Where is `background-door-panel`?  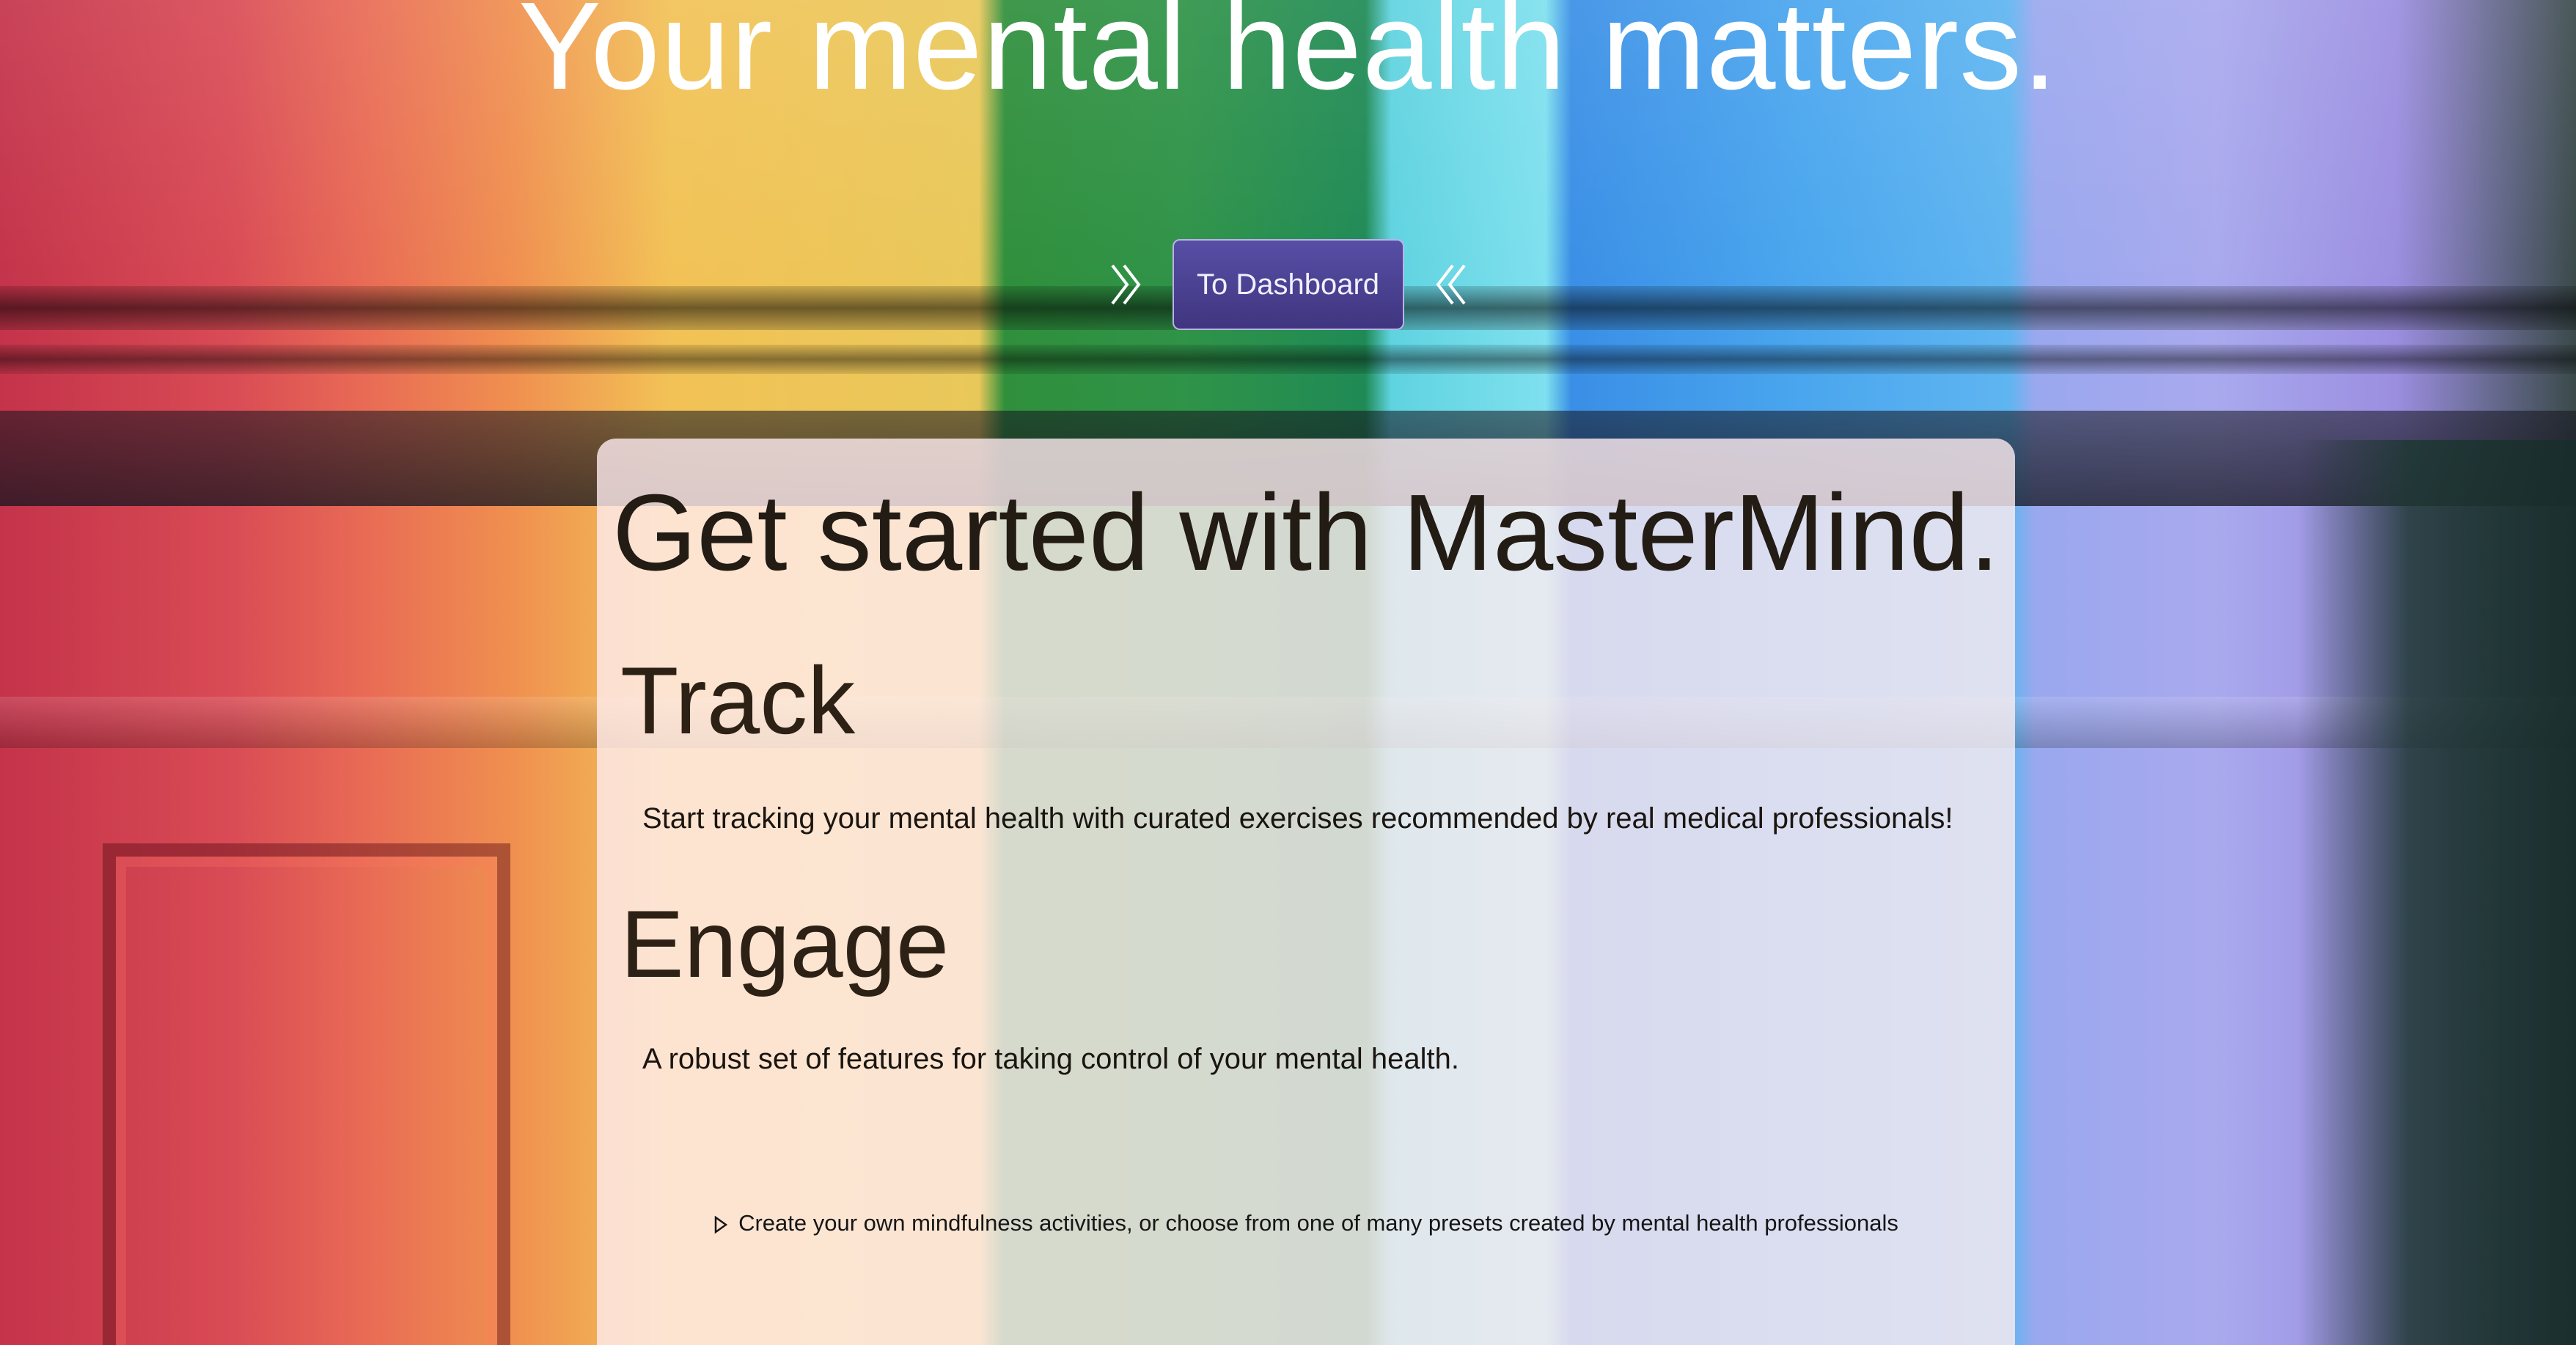
background-door-panel is located at coordinates (307, 1094).